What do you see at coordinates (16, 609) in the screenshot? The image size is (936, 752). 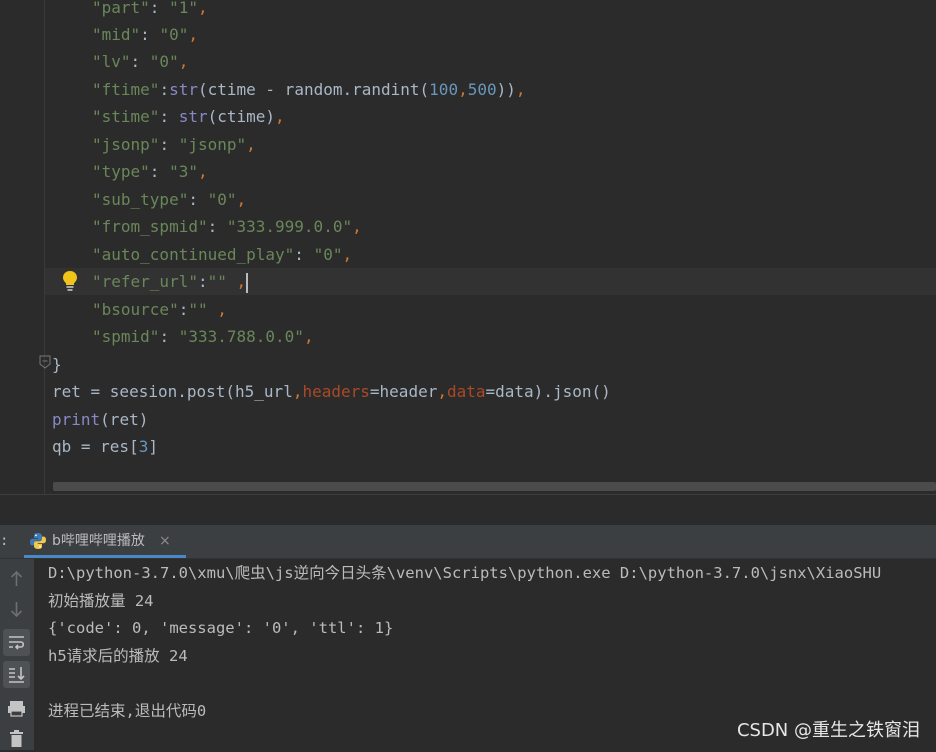 I see `arrow-down-icon` at bounding box center [16, 609].